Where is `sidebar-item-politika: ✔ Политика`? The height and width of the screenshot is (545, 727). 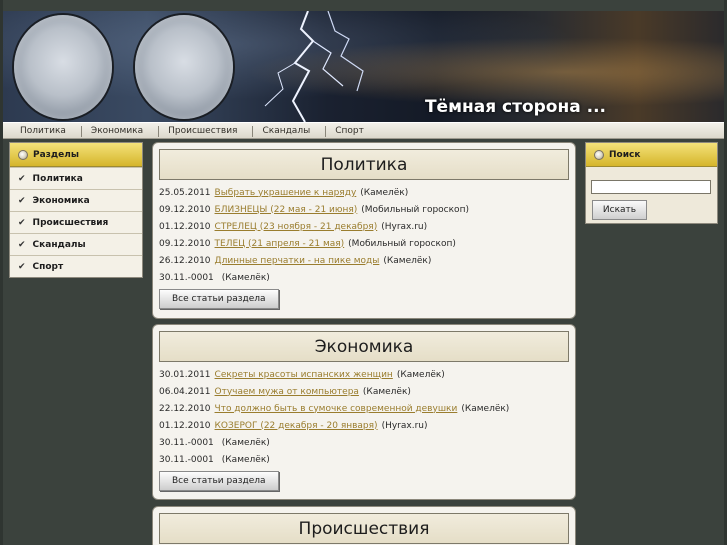 sidebar-item-politika: ✔ Политика is located at coordinates (76, 178).